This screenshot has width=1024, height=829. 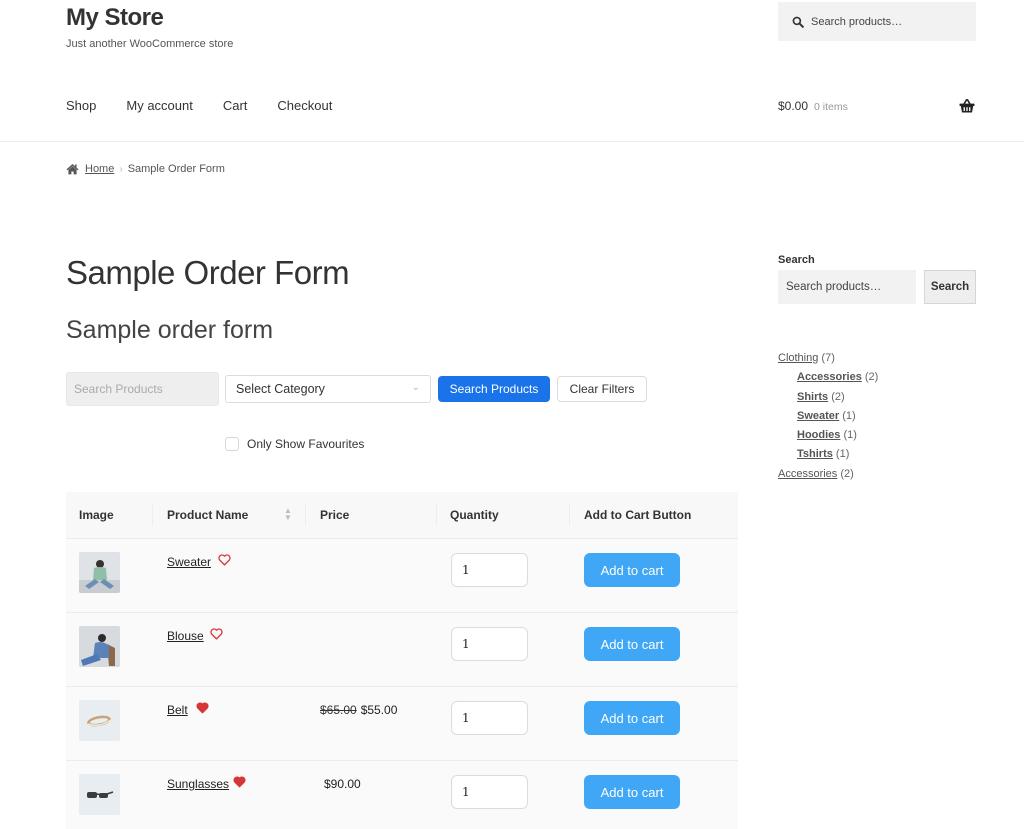 What do you see at coordinates (494, 389) in the screenshot?
I see `search-products-button: Search Products` at bounding box center [494, 389].